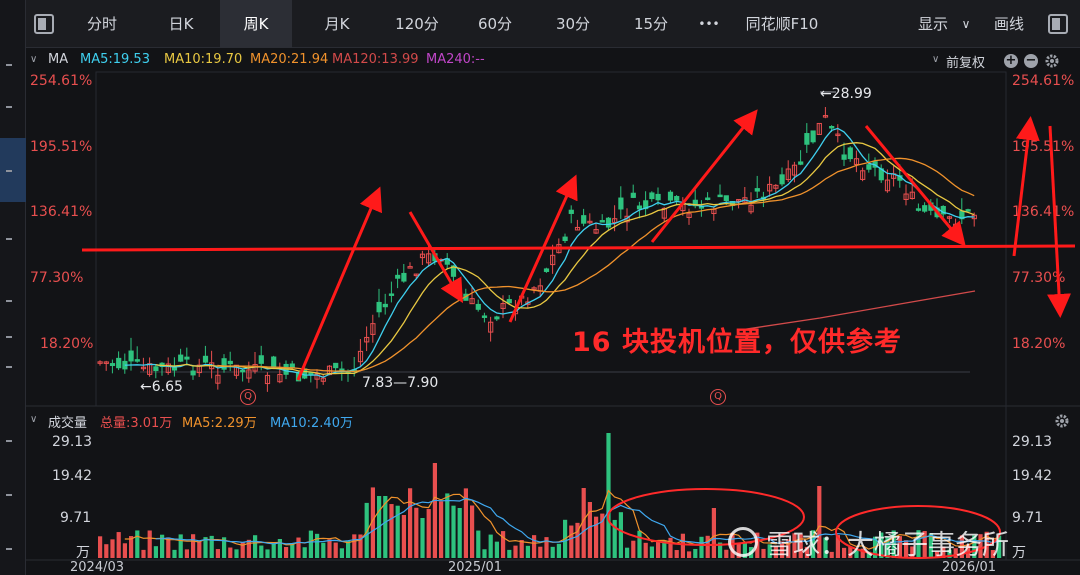  What do you see at coordinates (851, 94) in the screenshot?
I see `high-price-value: 28.99` at bounding box center [851, 94].